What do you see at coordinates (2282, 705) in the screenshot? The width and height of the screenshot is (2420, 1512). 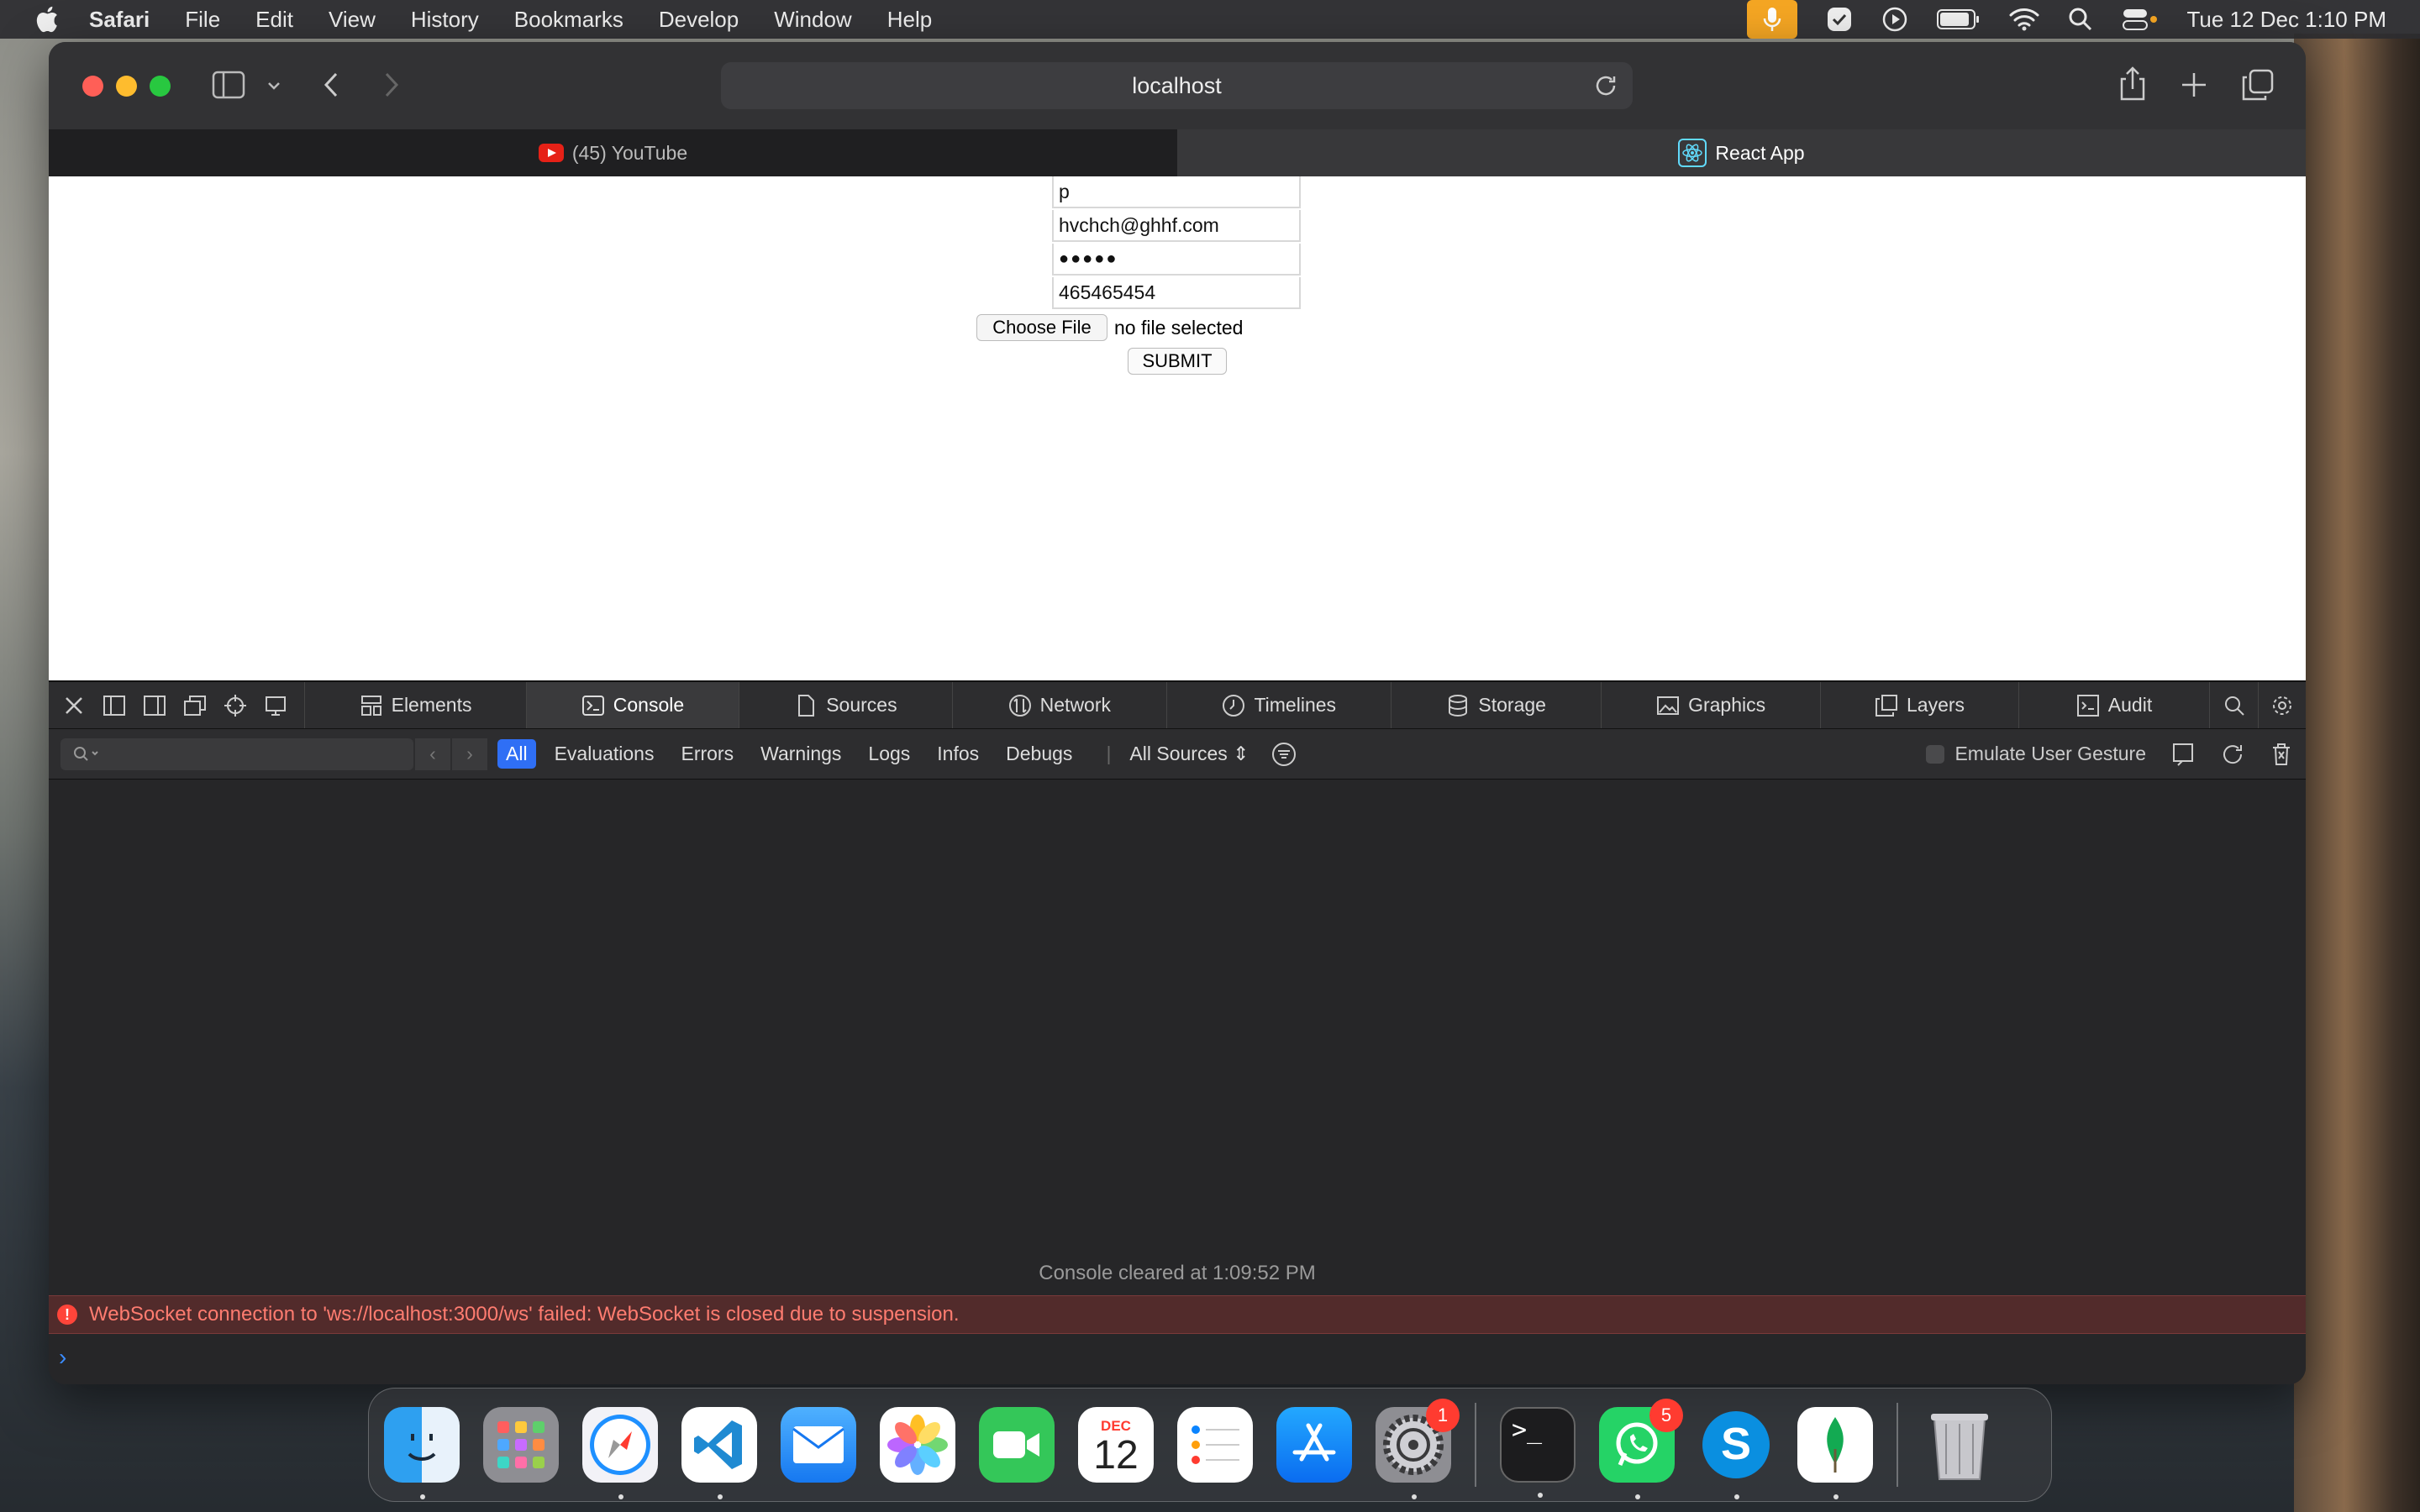 I see `devtools-settings-button` at bounding box center [2282, 705].